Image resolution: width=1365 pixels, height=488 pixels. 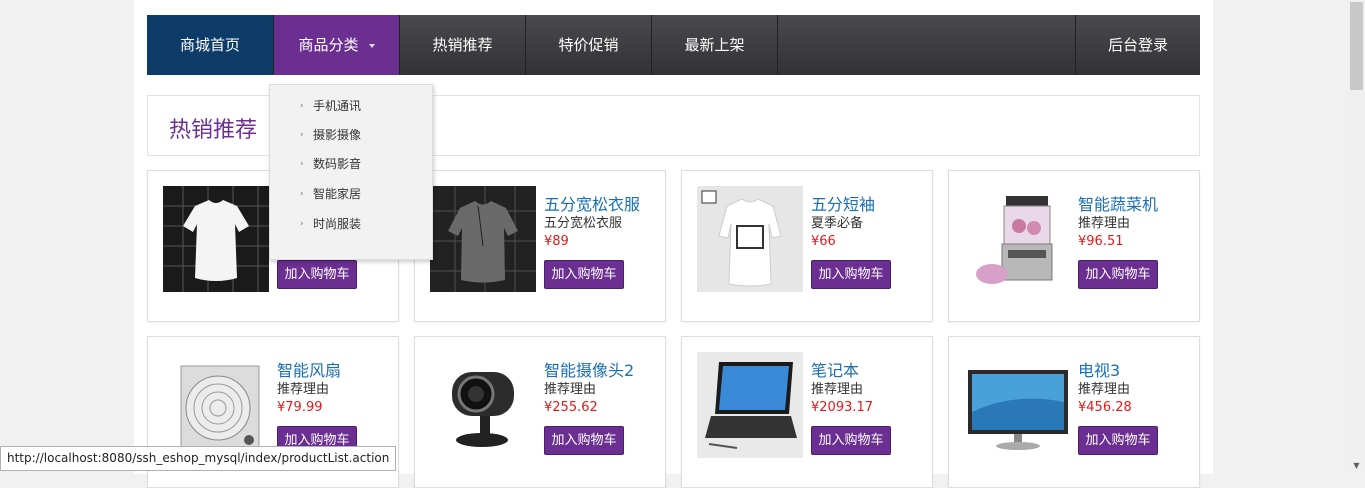 I want to click on category-dropdown: › 手机通讯 › 摄影摄像 › 数码影音 › 智能家居 › 时尚服装, so click(x=351, y=172).